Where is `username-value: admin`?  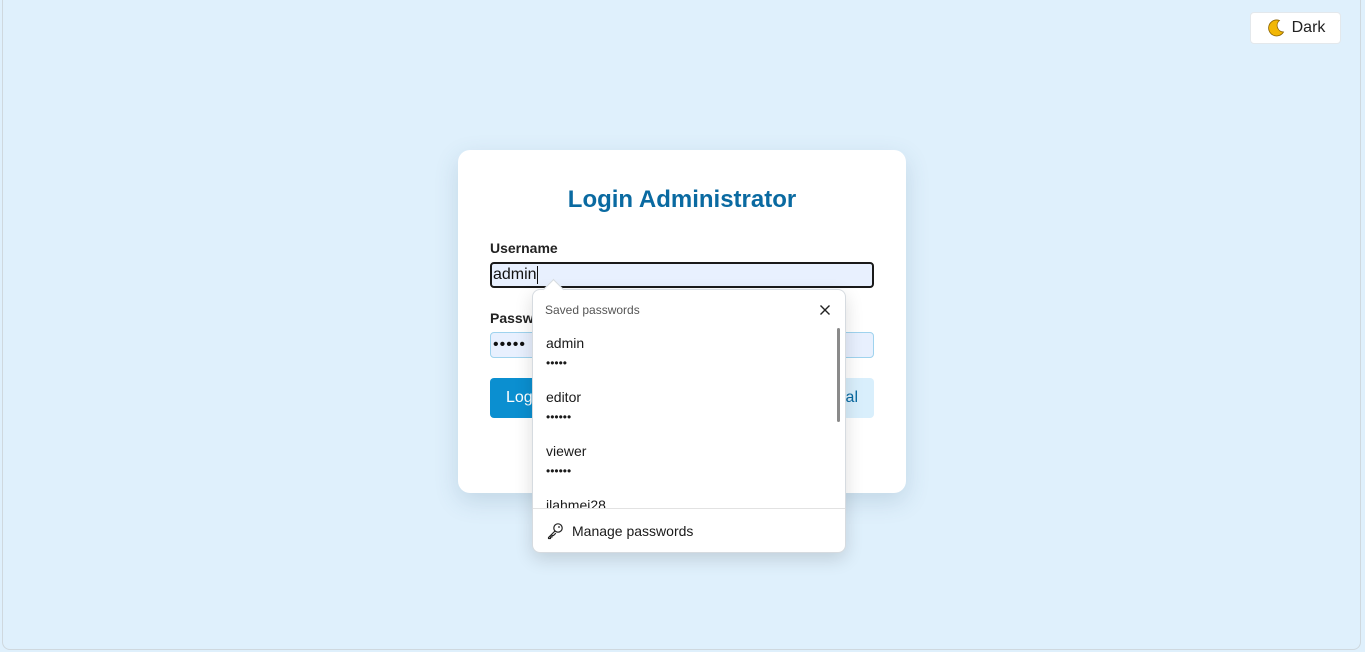
username-value: admin is located at coordinates (515, 274).